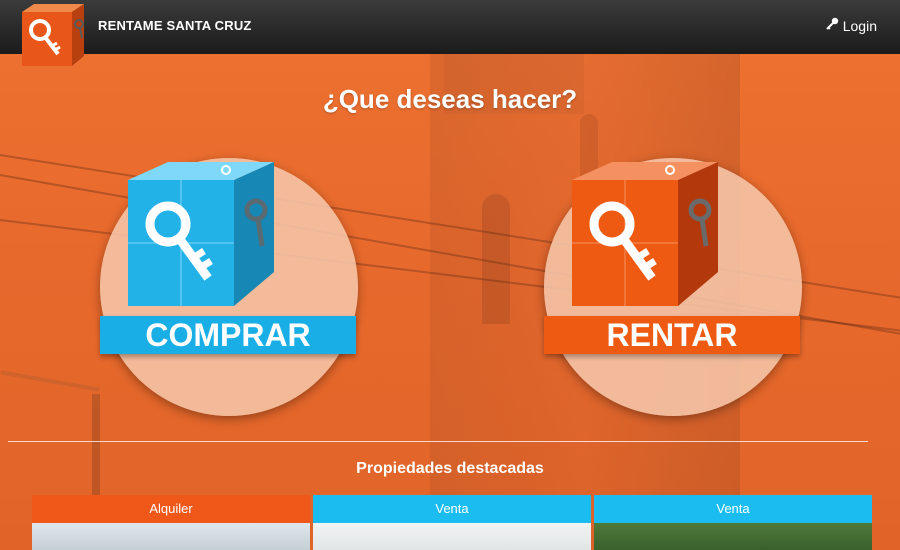 This screenshot has height=550, width=900. I want to click on street-lamp-arm, so click(50, 381).